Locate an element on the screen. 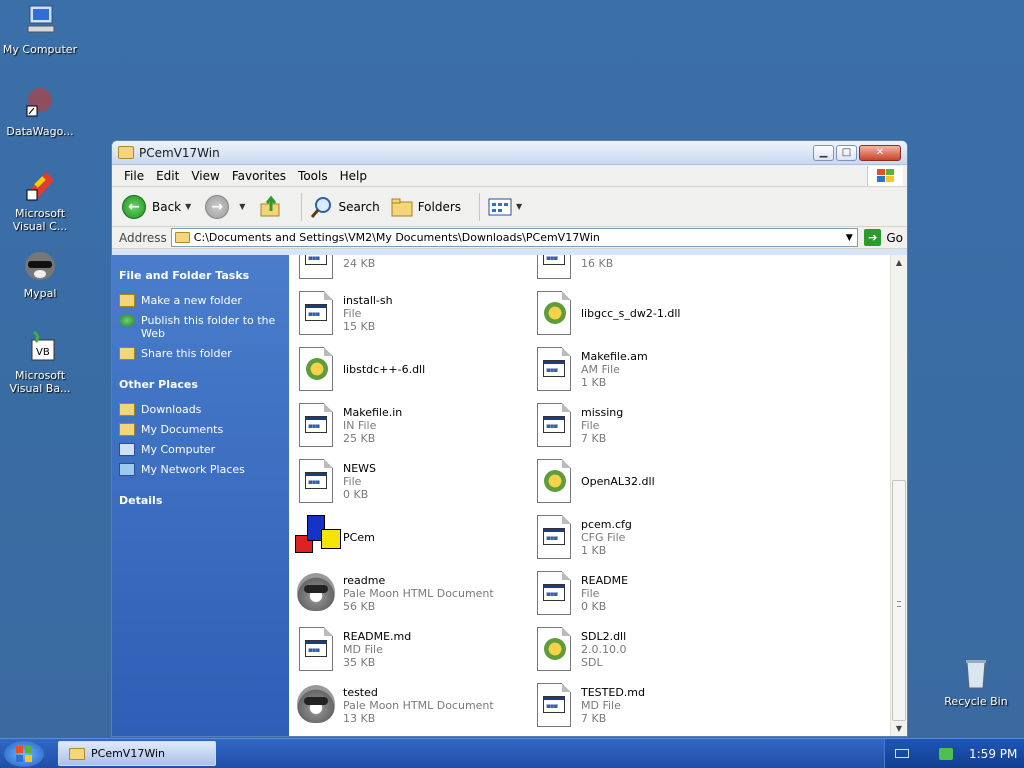 This screenshot has width=1024, height=768. file-text: NEWS File 0 KB is located at coordinates (359, 481).